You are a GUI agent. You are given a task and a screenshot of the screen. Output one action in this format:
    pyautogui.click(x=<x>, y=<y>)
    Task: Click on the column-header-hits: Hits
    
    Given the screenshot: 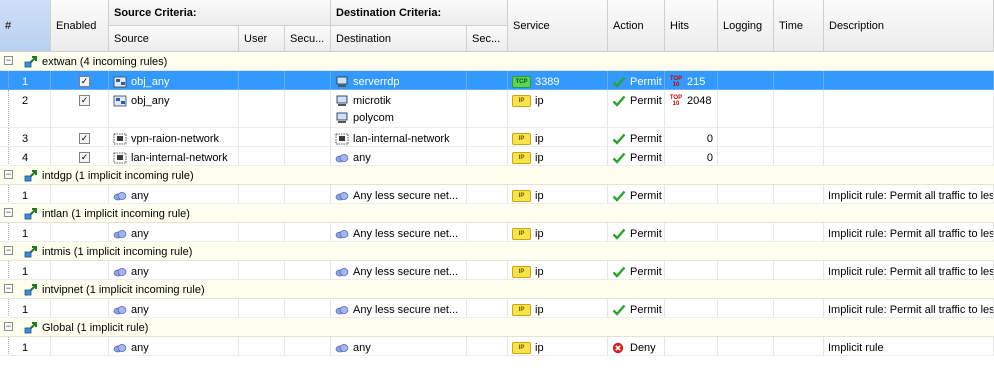 What is the action you would take?
    pyautogui.click(x=691, y=26)
    